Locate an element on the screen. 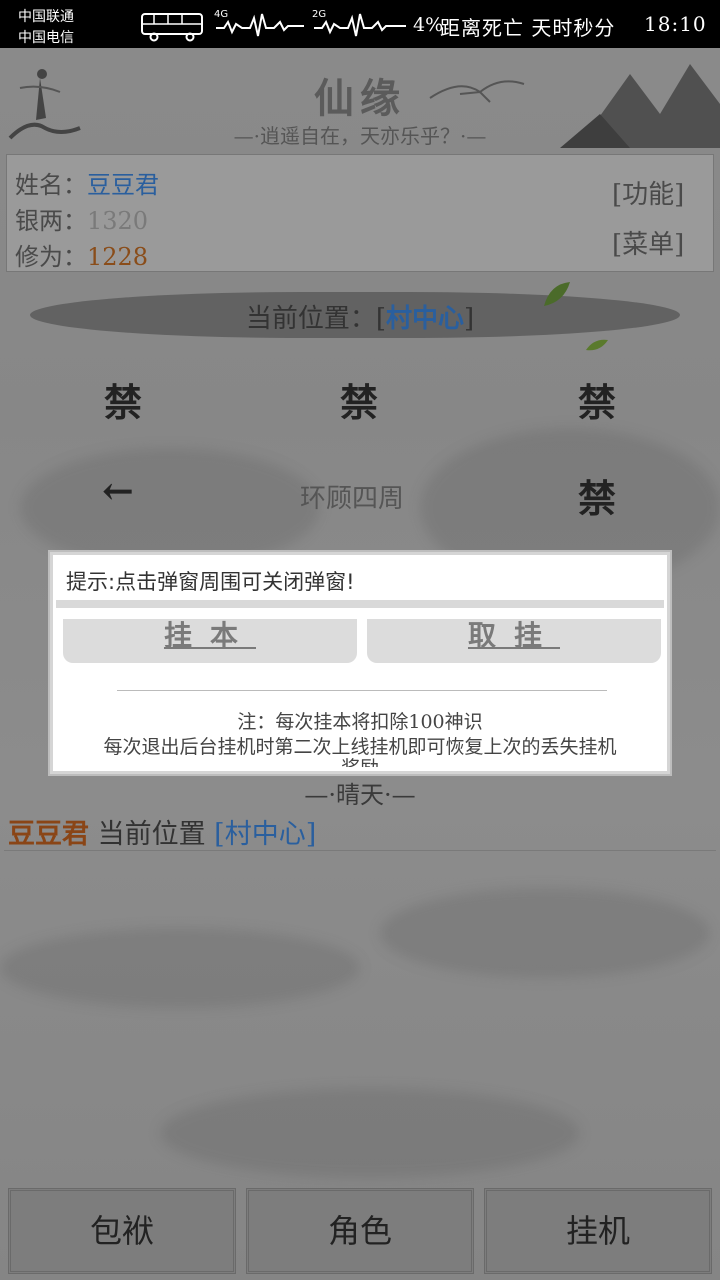 The height and width of the screenshot is (1280, 720). carrier-primary: 中国联通 is located at coordinates (46, 17).